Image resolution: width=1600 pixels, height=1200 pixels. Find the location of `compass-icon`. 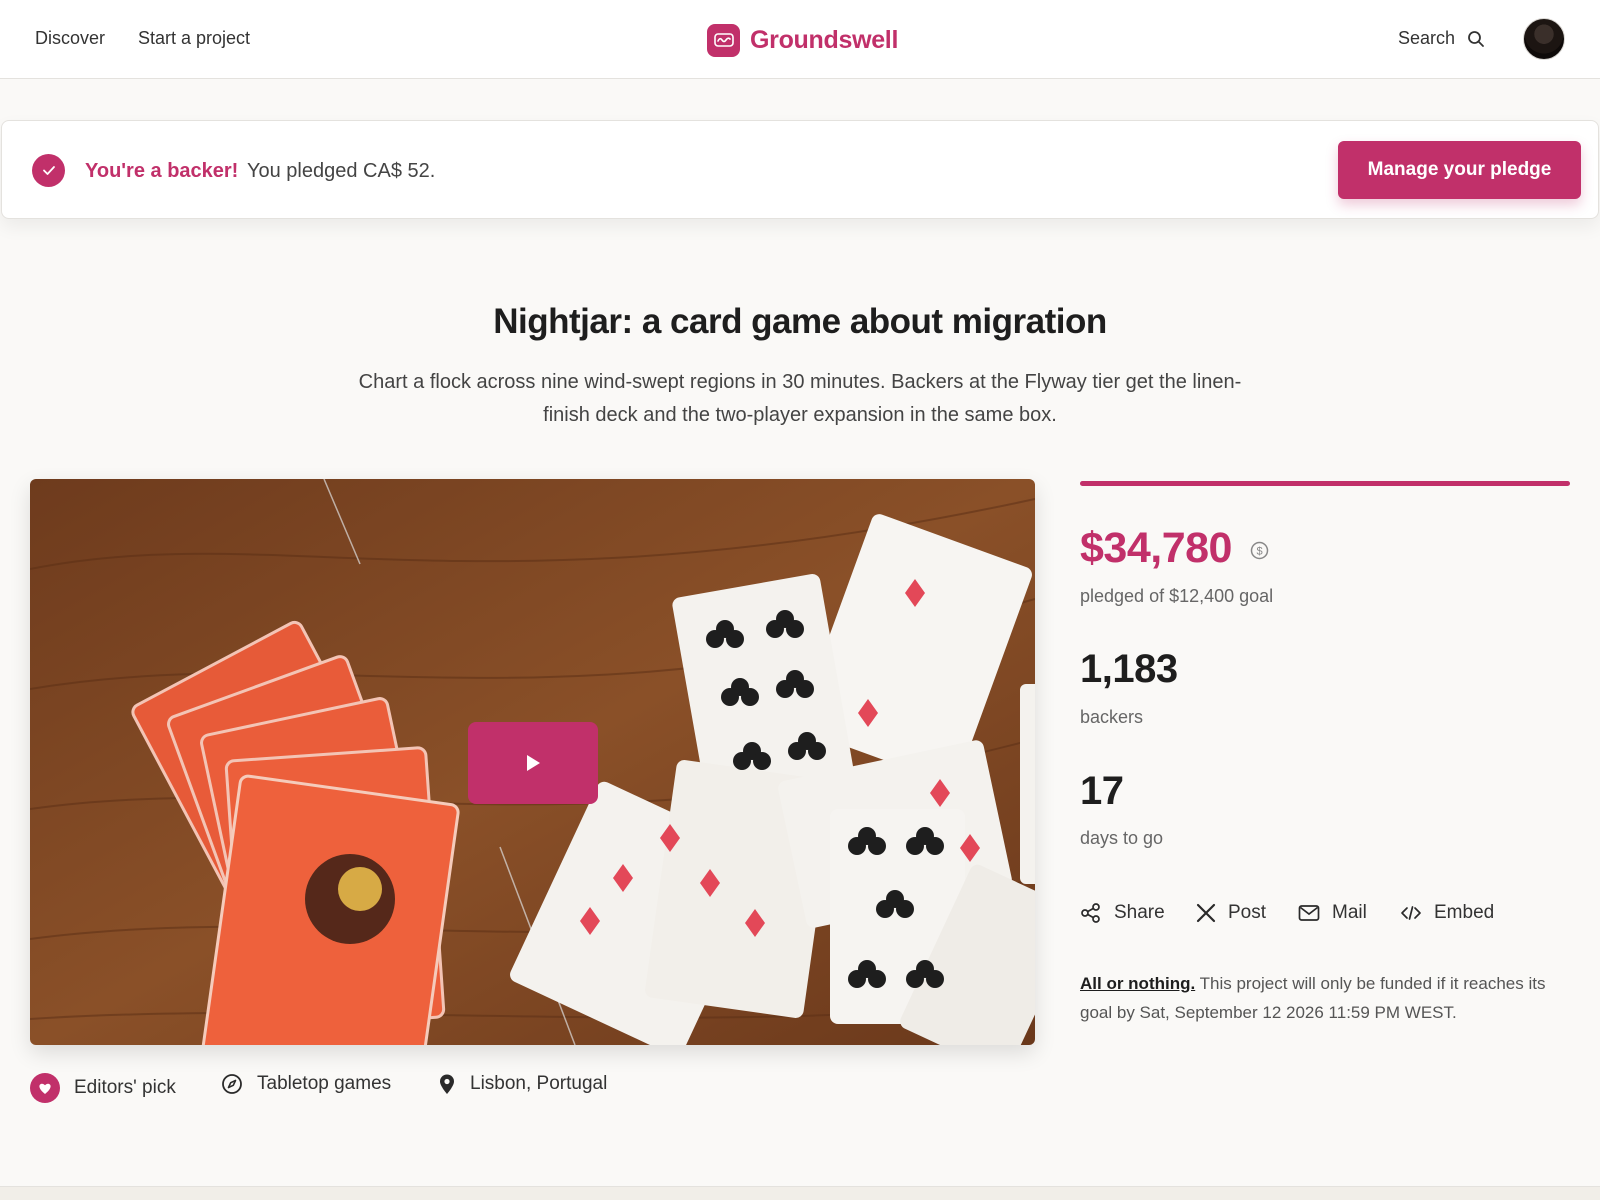

compass-icon is located at coordinates (232, 1084).